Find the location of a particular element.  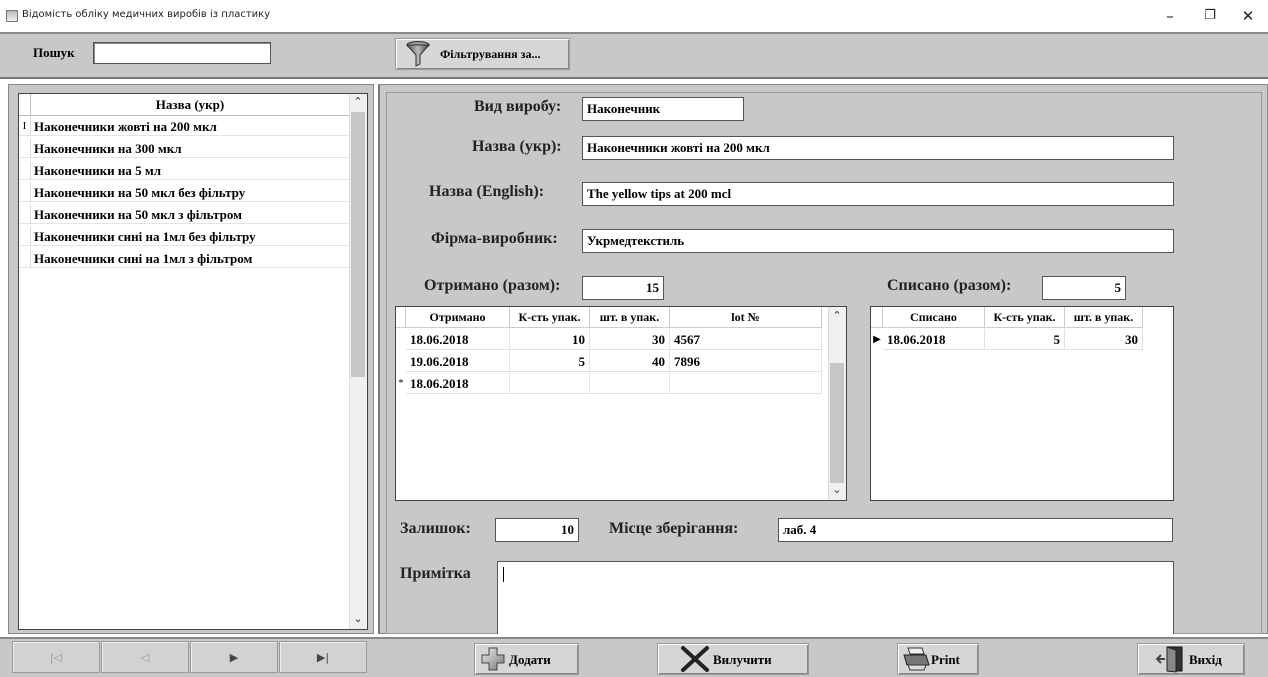

name-ukr-field: Наконечники жовті на 200 мкл is located at coordinates (878, 148).